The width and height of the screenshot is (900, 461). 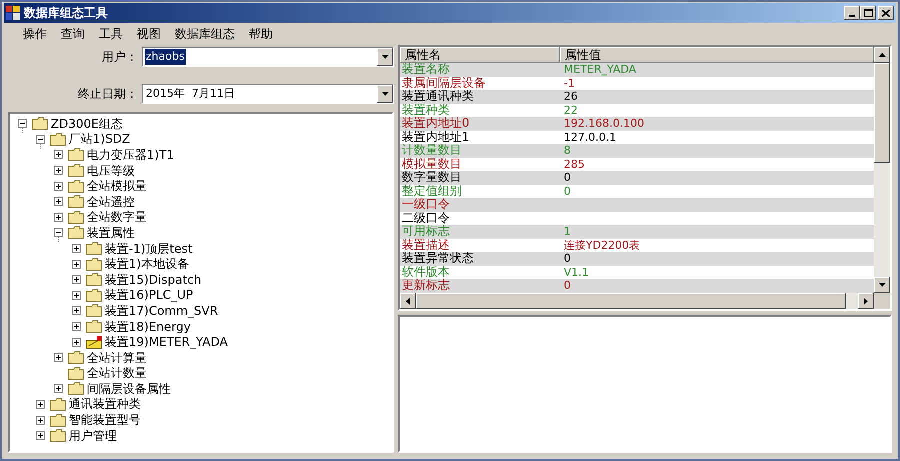 What do you see at coordinates (886, 13) in the screenshot?
I see `close-button` at bounding box center [886, 13].